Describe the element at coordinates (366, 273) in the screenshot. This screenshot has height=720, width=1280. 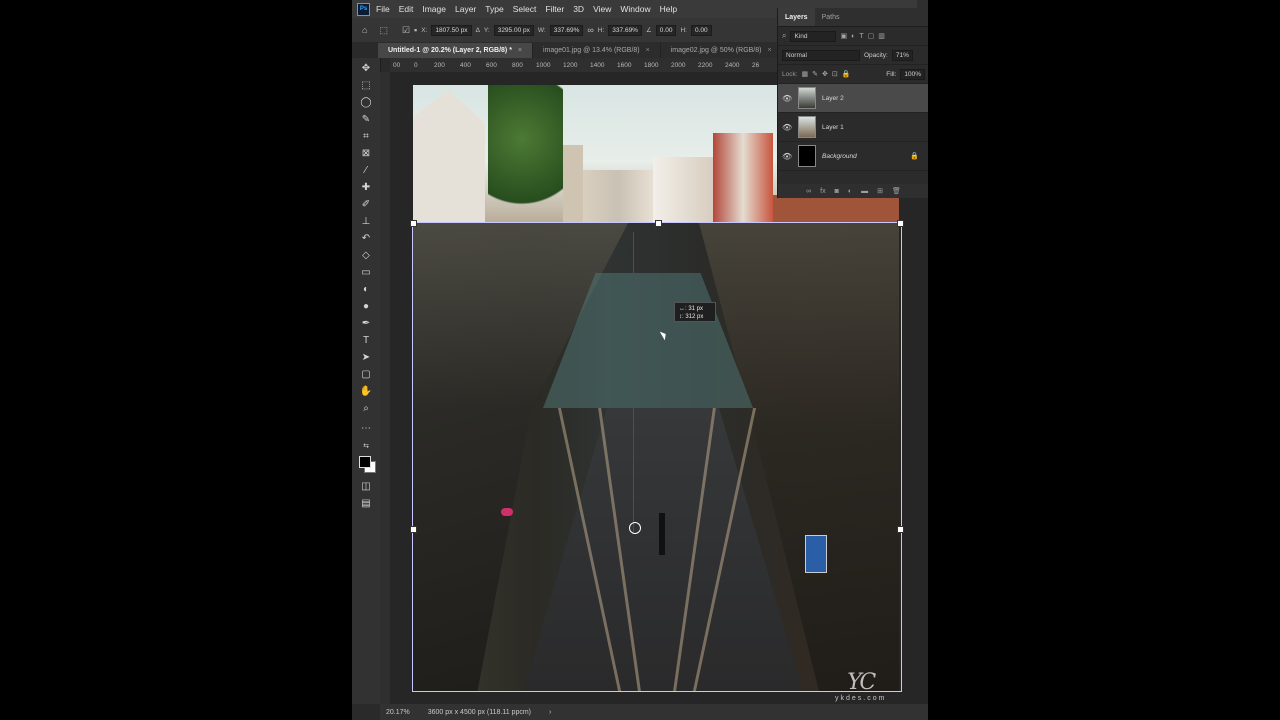
I see `gradient-icon: ▭` at that location.